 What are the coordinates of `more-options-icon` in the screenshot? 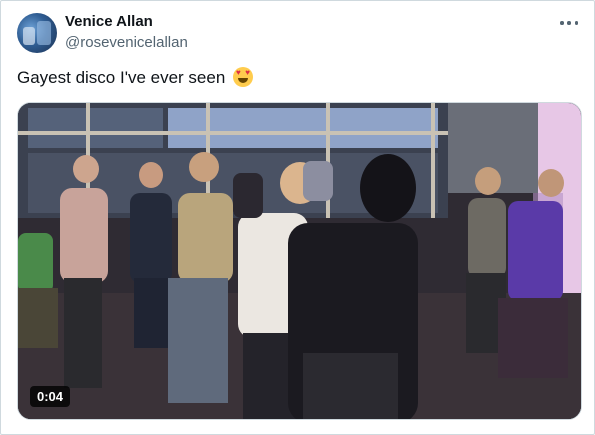 It's located at (569, 23).